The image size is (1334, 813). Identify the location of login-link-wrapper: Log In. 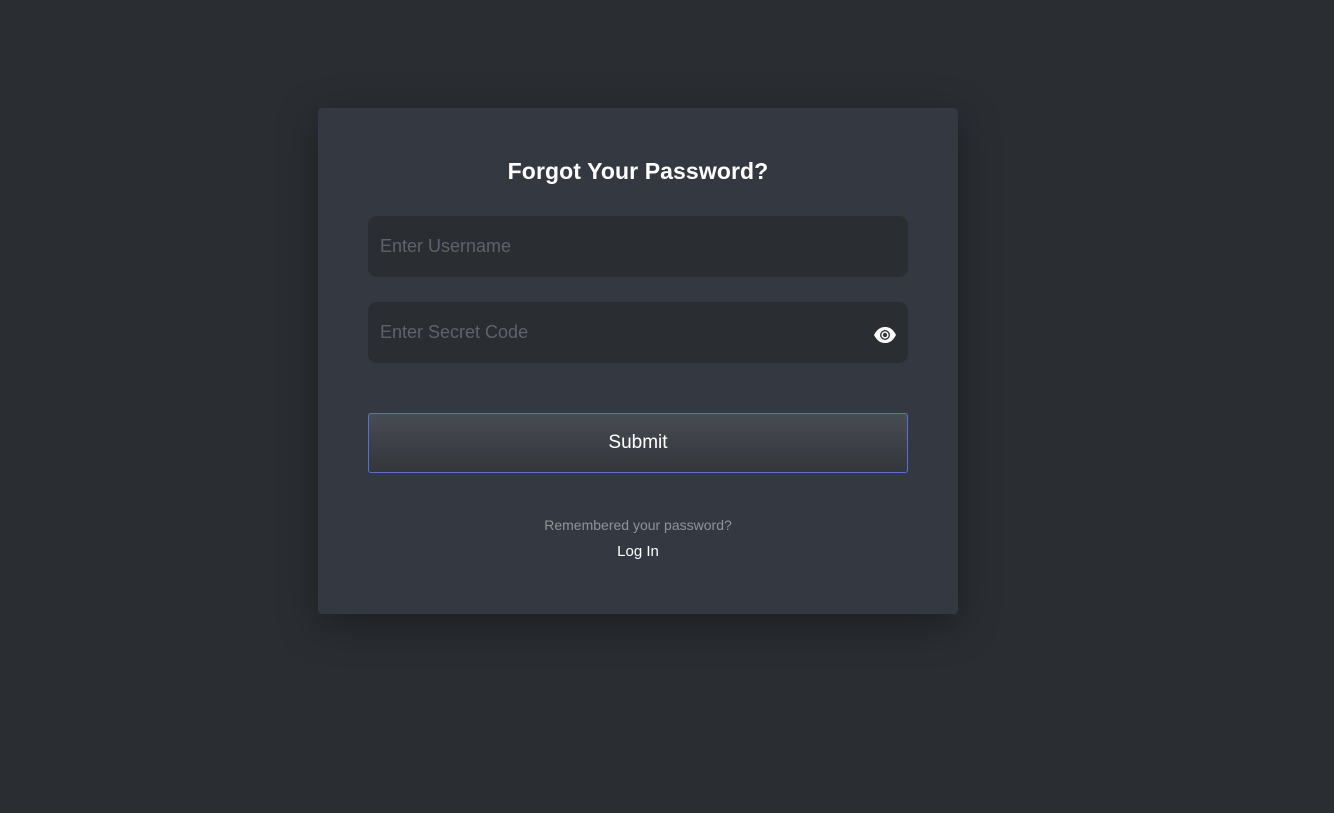
(638, 551).